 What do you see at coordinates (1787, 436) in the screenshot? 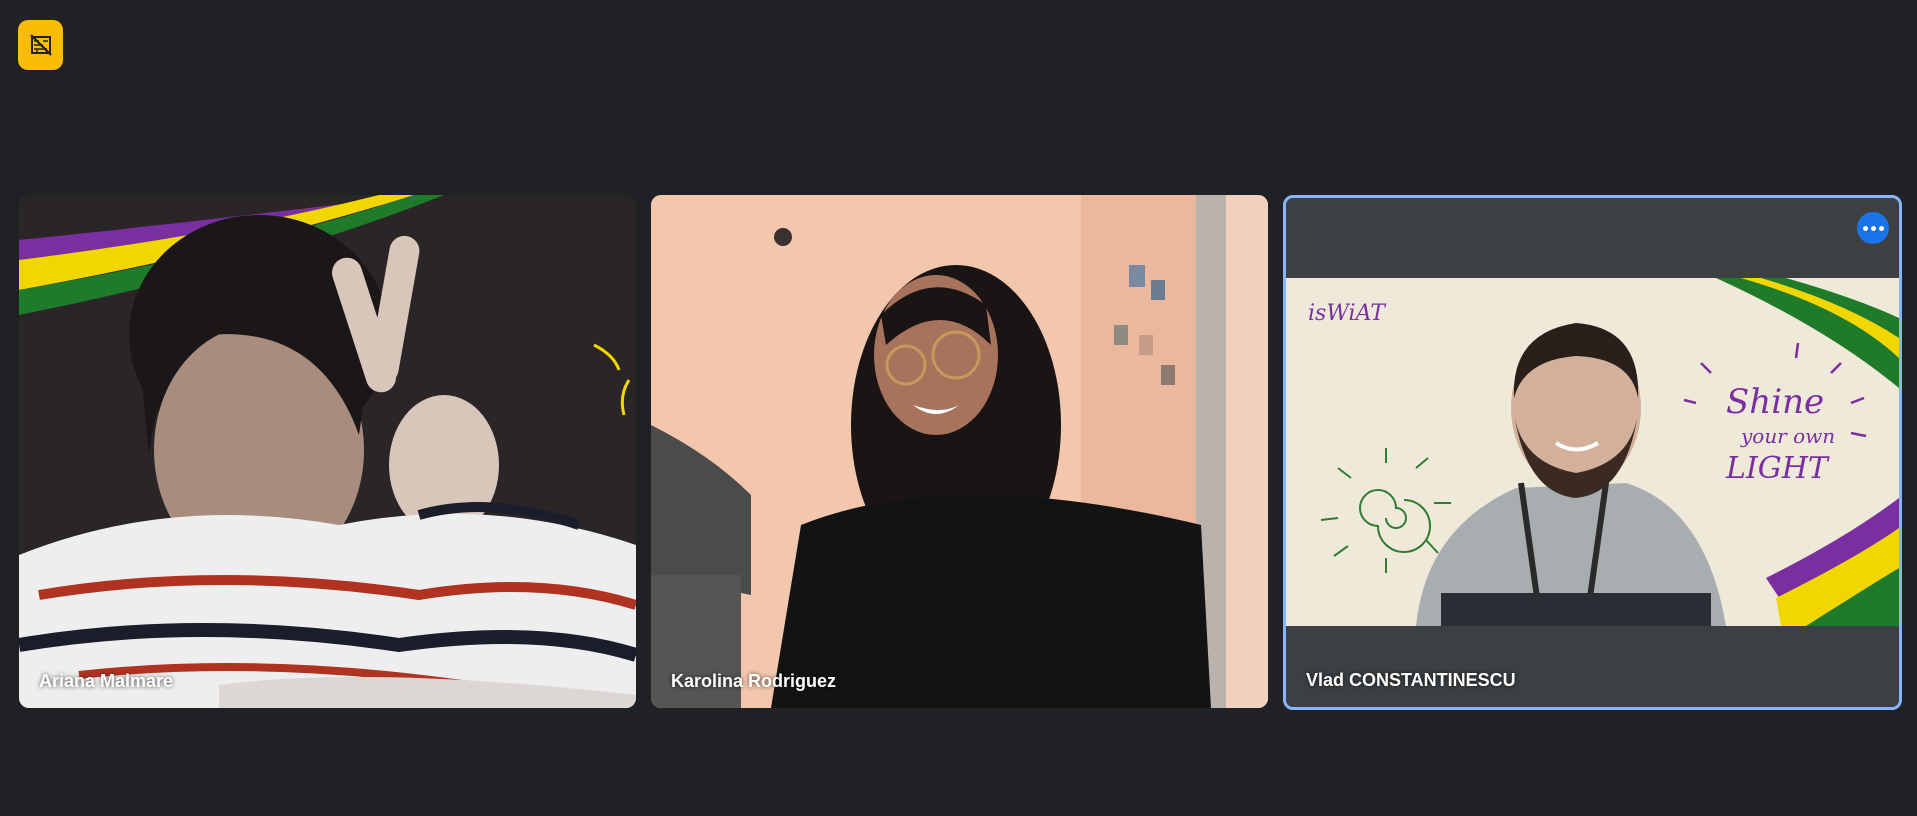
I see `doodle-text: your own` at bounding box center [1787, 436].